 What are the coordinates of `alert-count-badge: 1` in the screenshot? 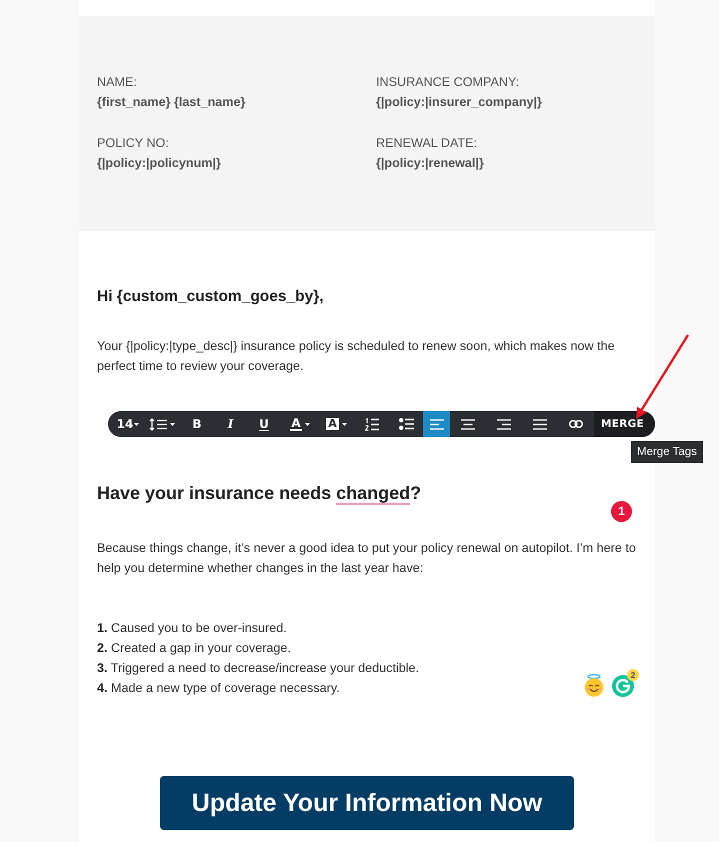 It's located at (621, 511).